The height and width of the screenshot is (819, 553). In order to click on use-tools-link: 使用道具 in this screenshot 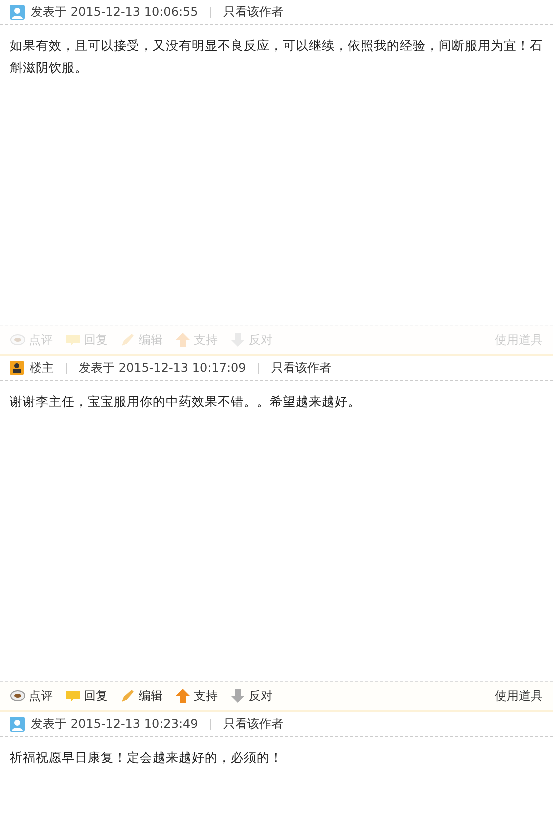, I will do `click(519, 696)`.